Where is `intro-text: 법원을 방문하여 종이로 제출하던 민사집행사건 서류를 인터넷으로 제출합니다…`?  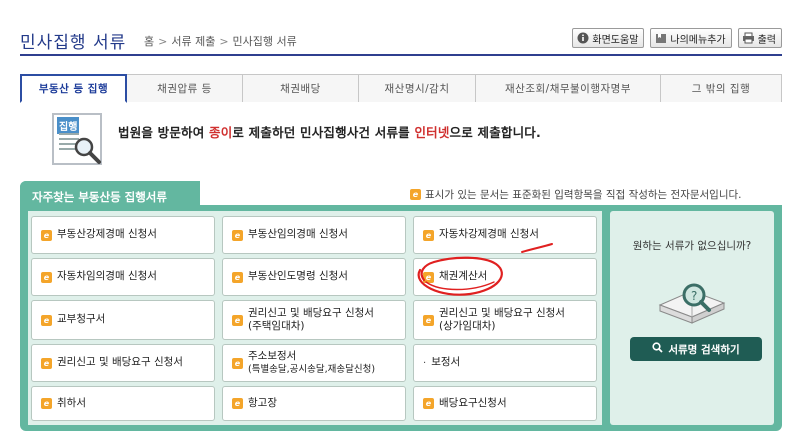
intro-text: 법원을 방문하여 종이로 제출하던 민사집행사건 서류를 인터넷으로 제출합니다… is located at coordinates (329, 132).